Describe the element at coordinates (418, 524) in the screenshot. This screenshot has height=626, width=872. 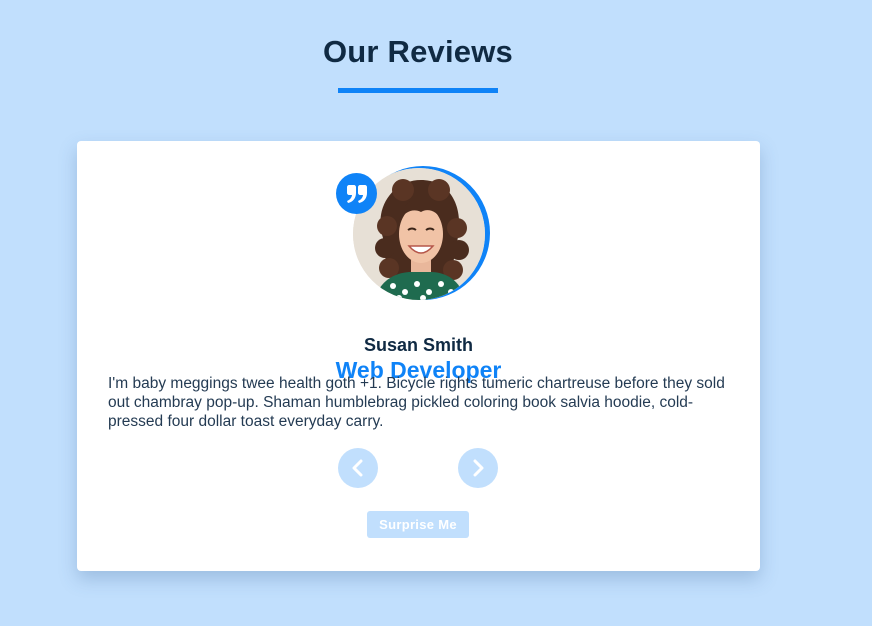
I see `surprise-me-button: Surprise Me` at that location.